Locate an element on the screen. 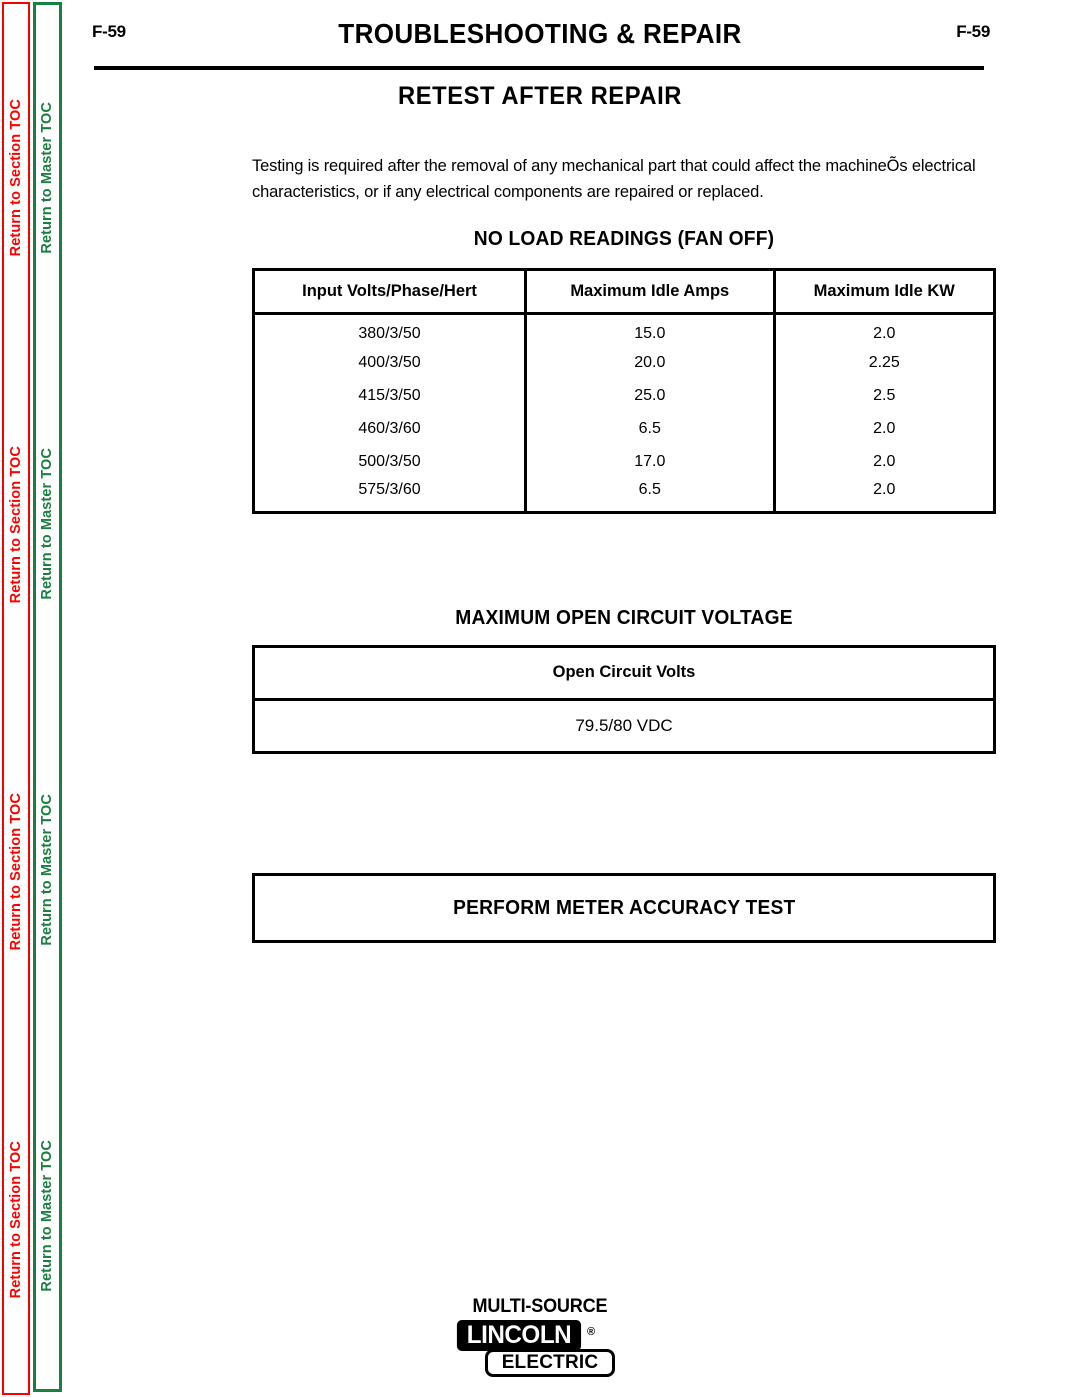  brand-name-primary: LINCOLN is located at coordinates (519, 1335).